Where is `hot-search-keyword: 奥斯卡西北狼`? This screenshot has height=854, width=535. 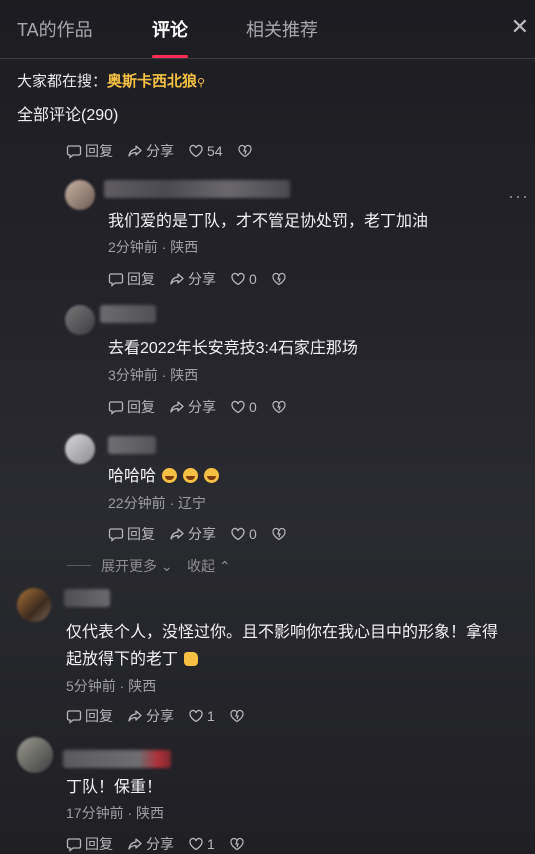 hot-search-keyword: 奥斯卡西北狼 is located at coordinates (152, 81).